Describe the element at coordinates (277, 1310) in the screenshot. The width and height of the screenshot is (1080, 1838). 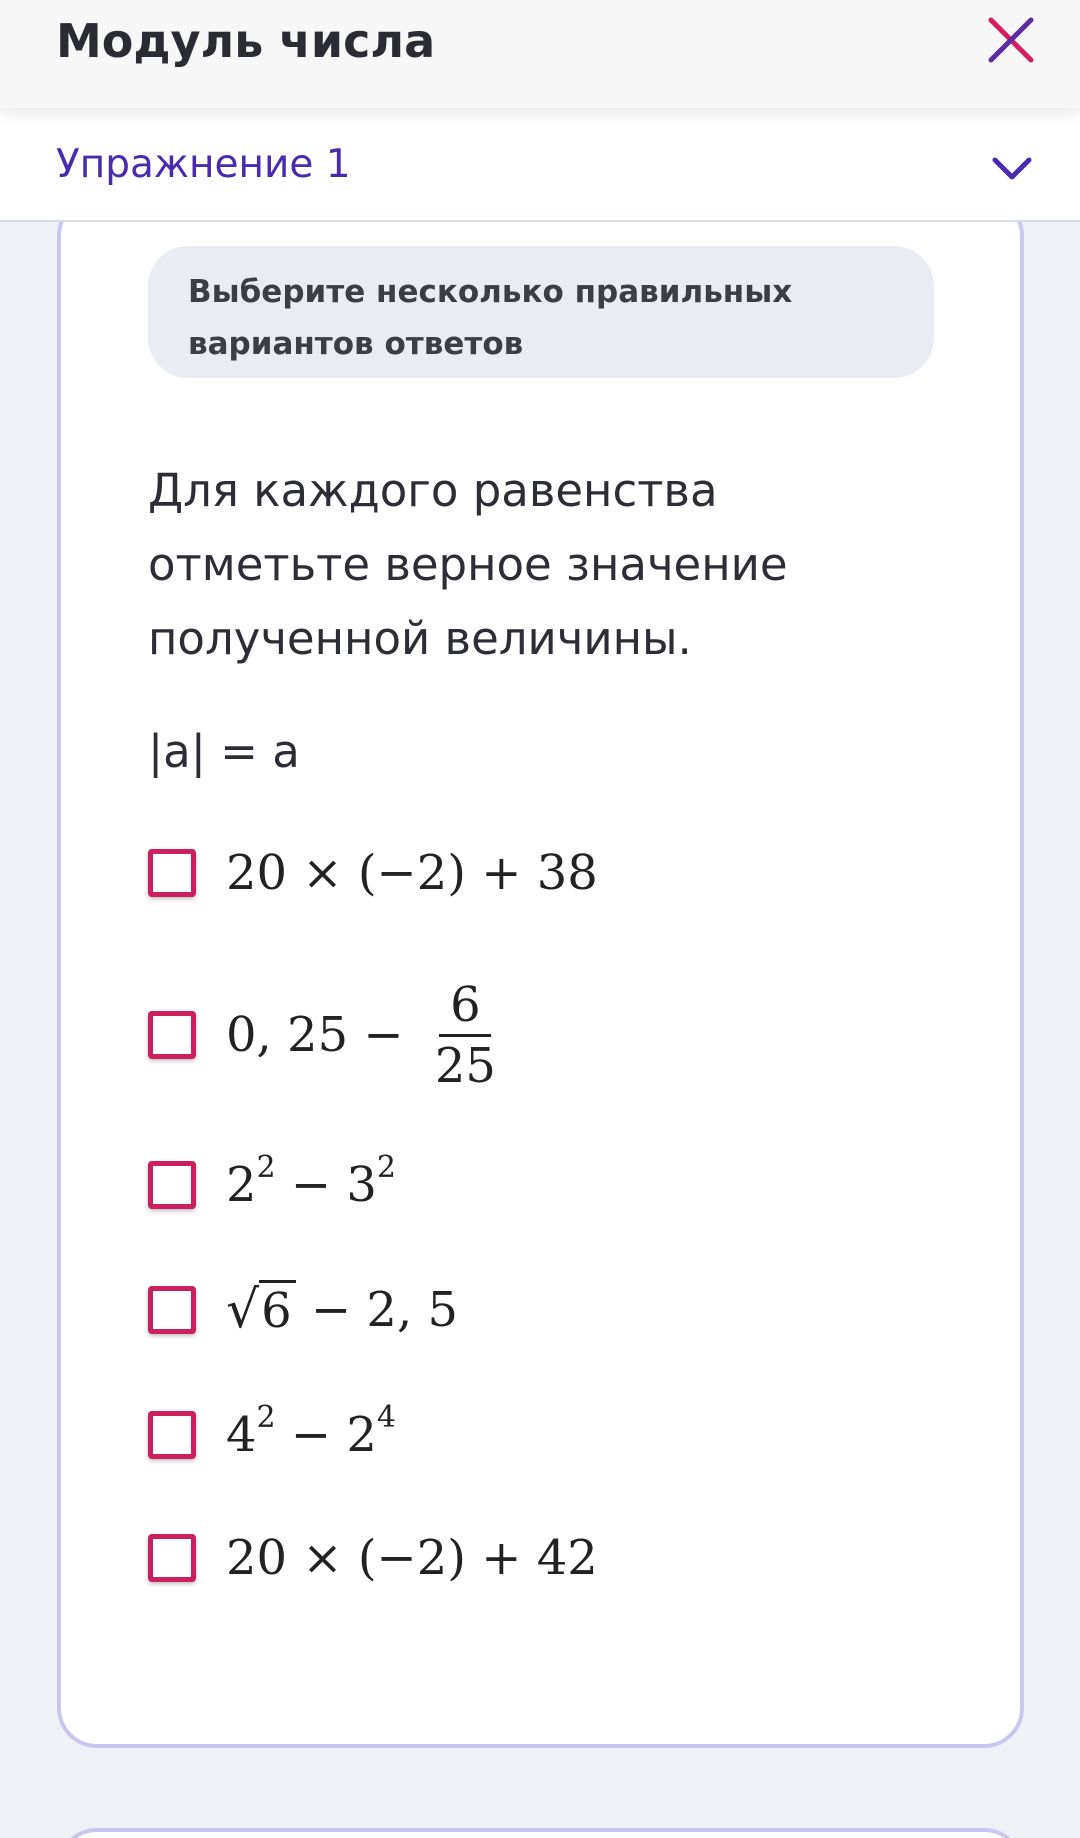
I see `radicand: 6` at that location.